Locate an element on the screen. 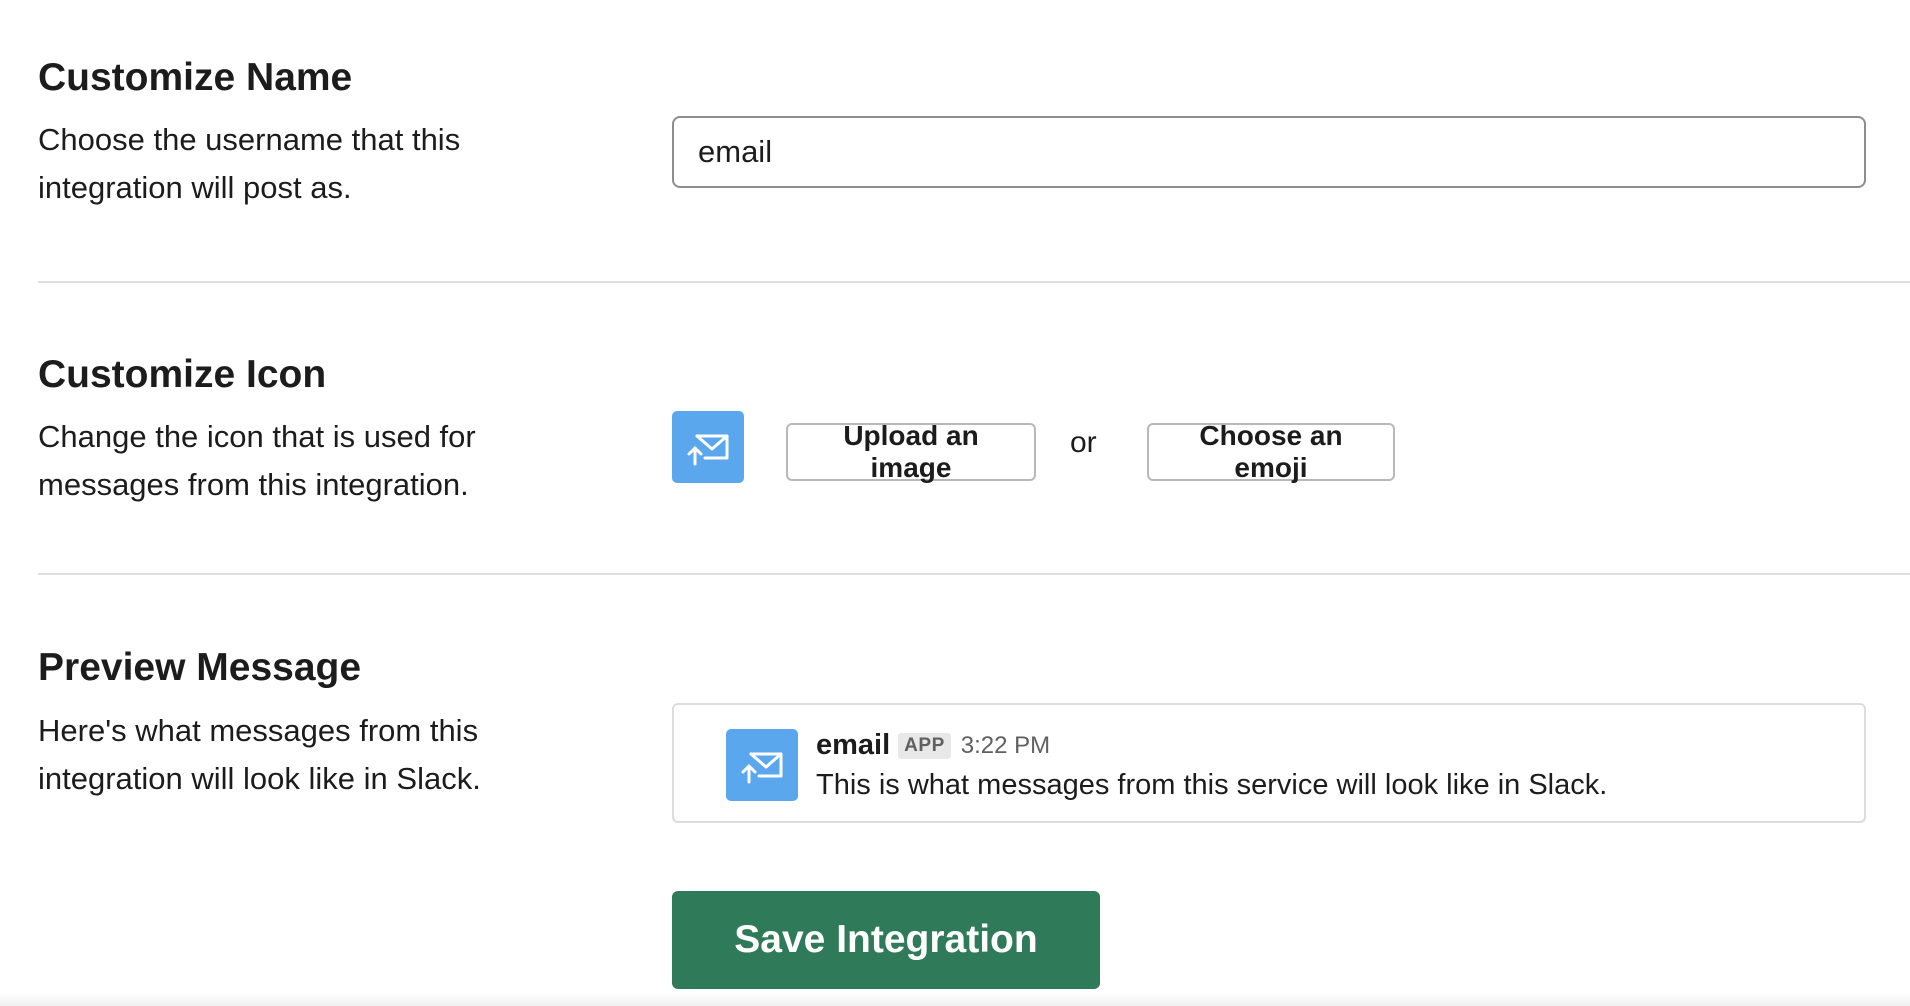 This screenshot has height=1006, width=1910. customize-icon-title: Customize Icon is located at coordinates (182, 374).